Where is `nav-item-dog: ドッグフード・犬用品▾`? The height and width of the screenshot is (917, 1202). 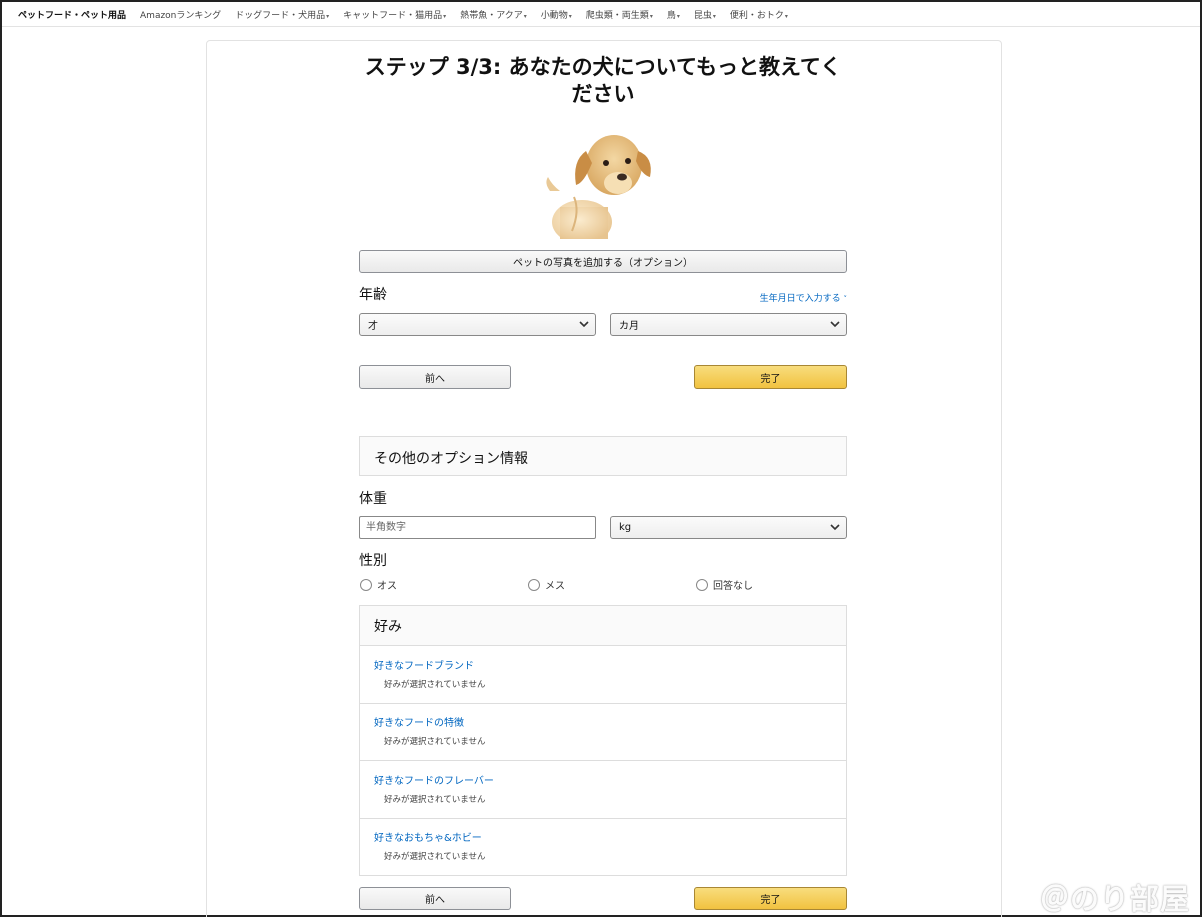 nav-item-dog: ドッグフード・犬用品▾ is located at coordinates (282, 14).